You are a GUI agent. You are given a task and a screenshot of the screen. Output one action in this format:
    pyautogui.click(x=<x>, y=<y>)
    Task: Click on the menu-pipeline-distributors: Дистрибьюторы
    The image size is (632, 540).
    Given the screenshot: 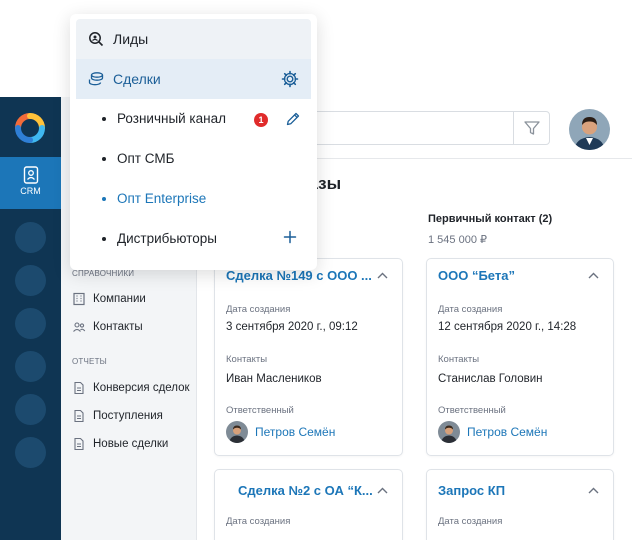 What is the action you would take?
    pyautogui.click(x=159, y=238)
    